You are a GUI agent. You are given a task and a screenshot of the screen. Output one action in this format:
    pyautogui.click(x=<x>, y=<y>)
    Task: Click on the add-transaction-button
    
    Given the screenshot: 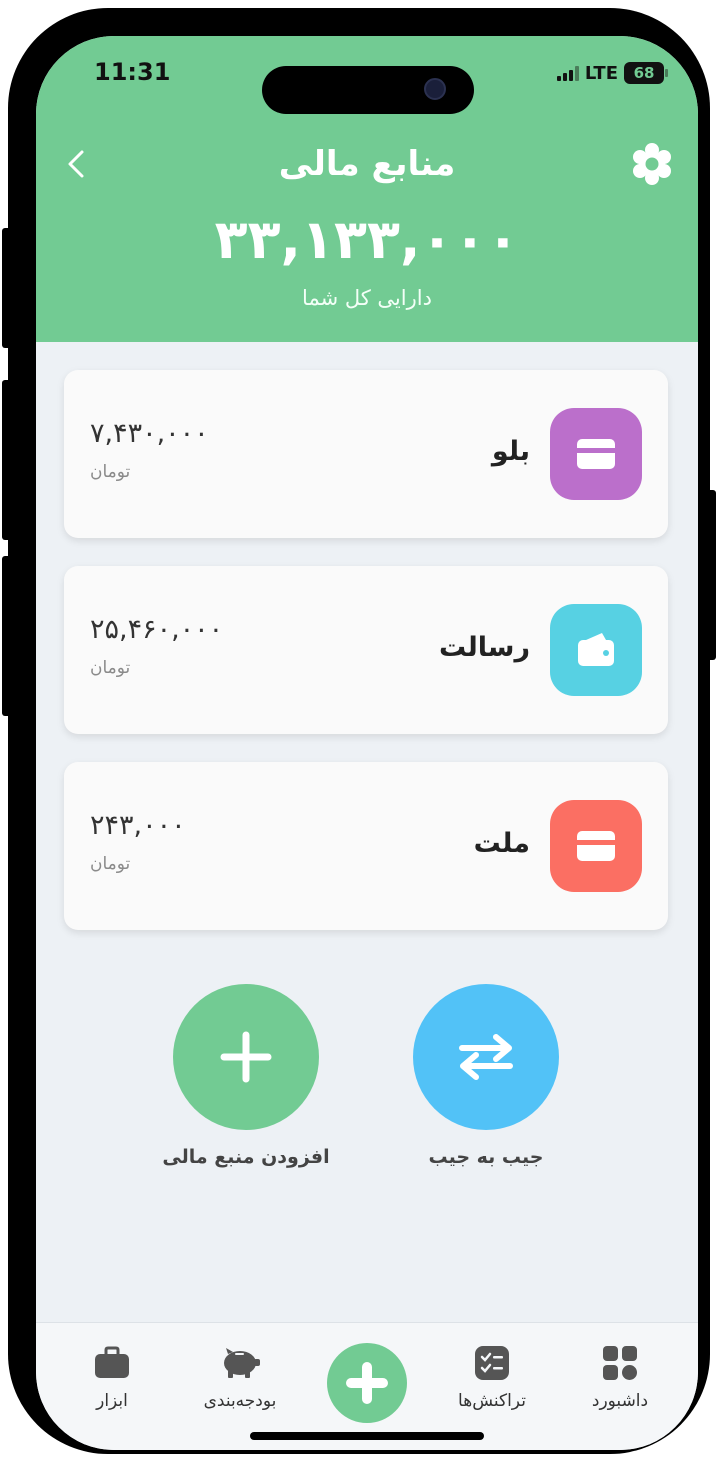 What is the action you would take?
    pyautogui.click(x=367, y=1383)
    